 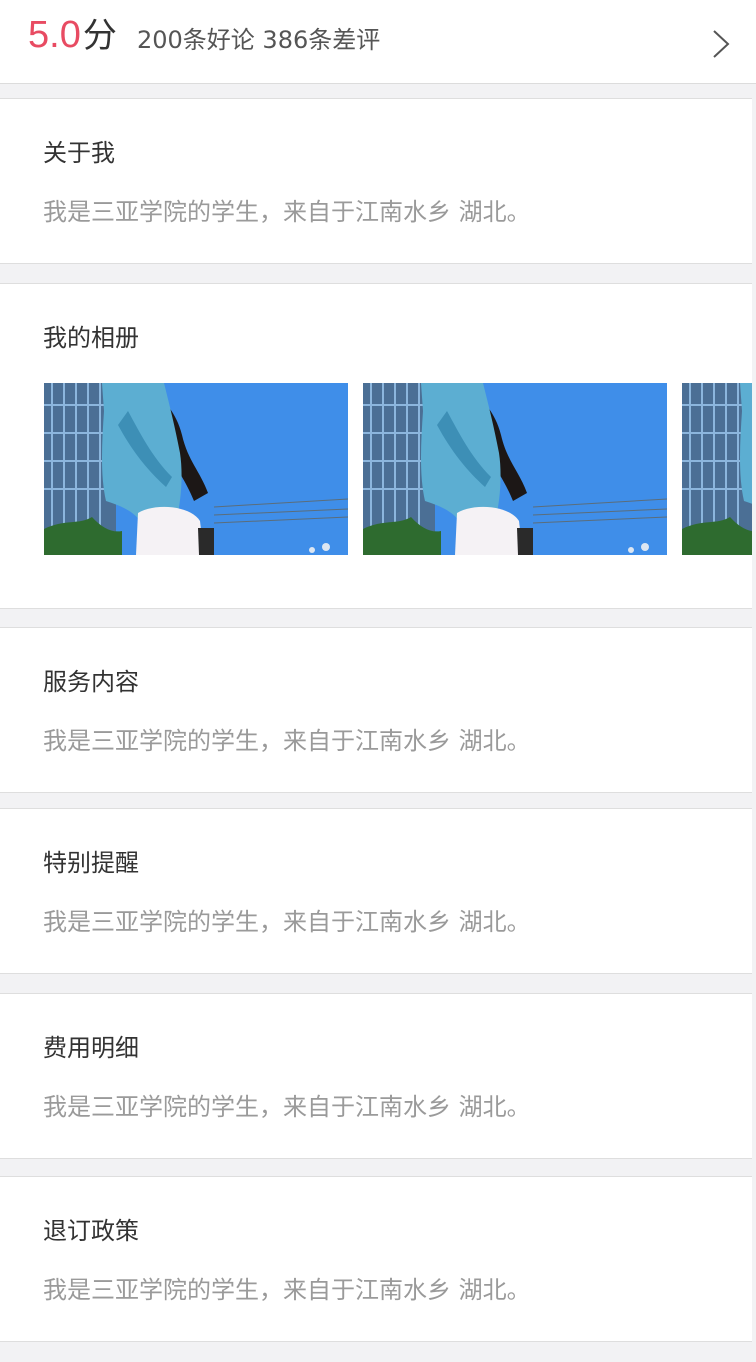 I want to click on services-section: 服务内容 我是三亚学院的学生，来自于江南水乡 湖北。, so click(x=376, y=710).